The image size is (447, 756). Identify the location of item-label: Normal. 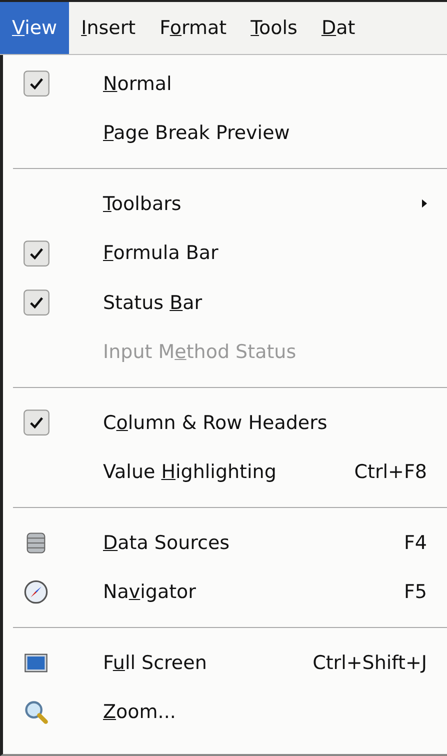
(137, 83).